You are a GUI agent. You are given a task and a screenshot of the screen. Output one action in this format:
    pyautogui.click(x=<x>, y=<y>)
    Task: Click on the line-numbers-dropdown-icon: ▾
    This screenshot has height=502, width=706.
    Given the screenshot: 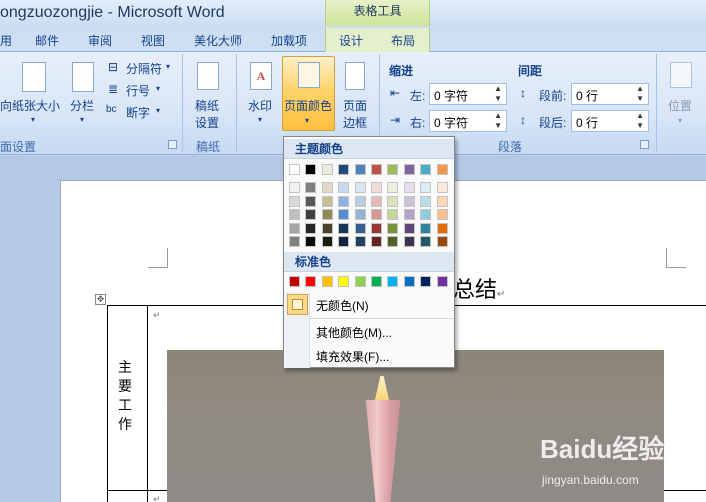 What is the action you would take?
    pyautogui.click(x=158, y=88)
    